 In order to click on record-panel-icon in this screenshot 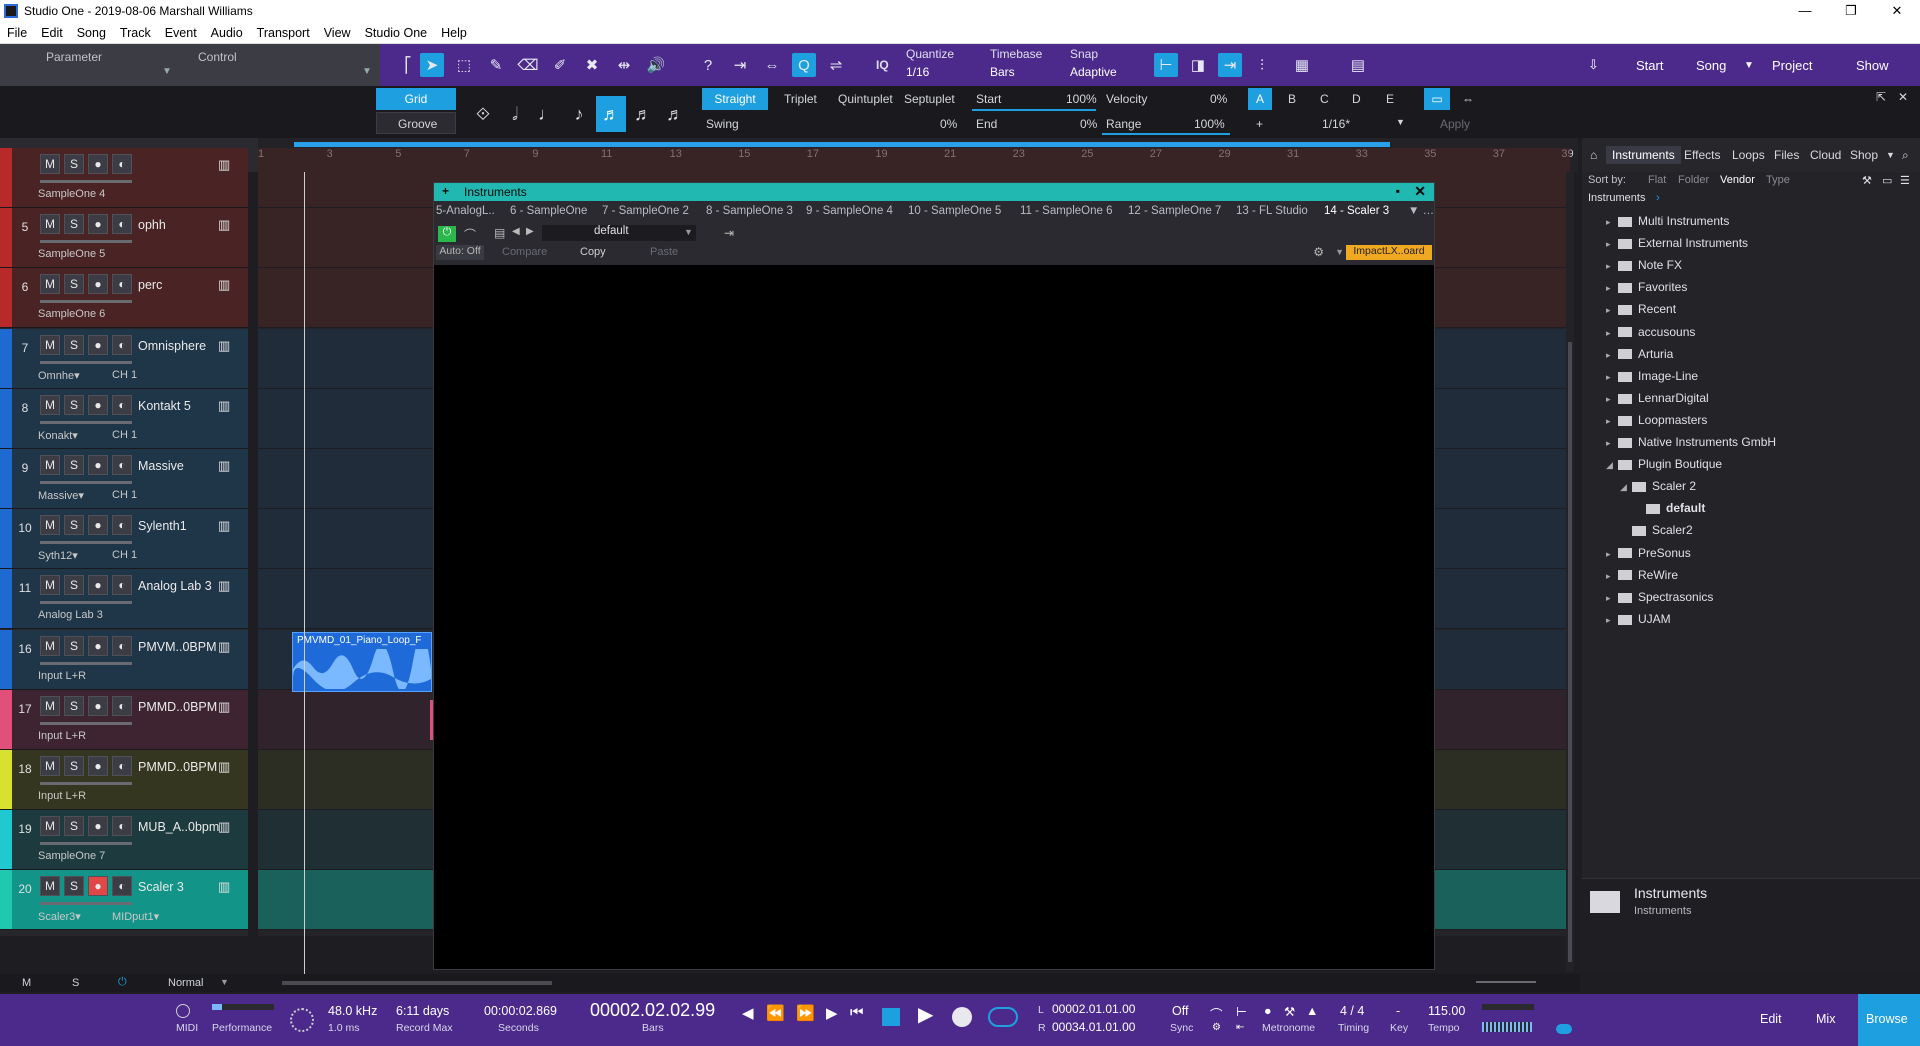, I will do `click(302, 1020)`.